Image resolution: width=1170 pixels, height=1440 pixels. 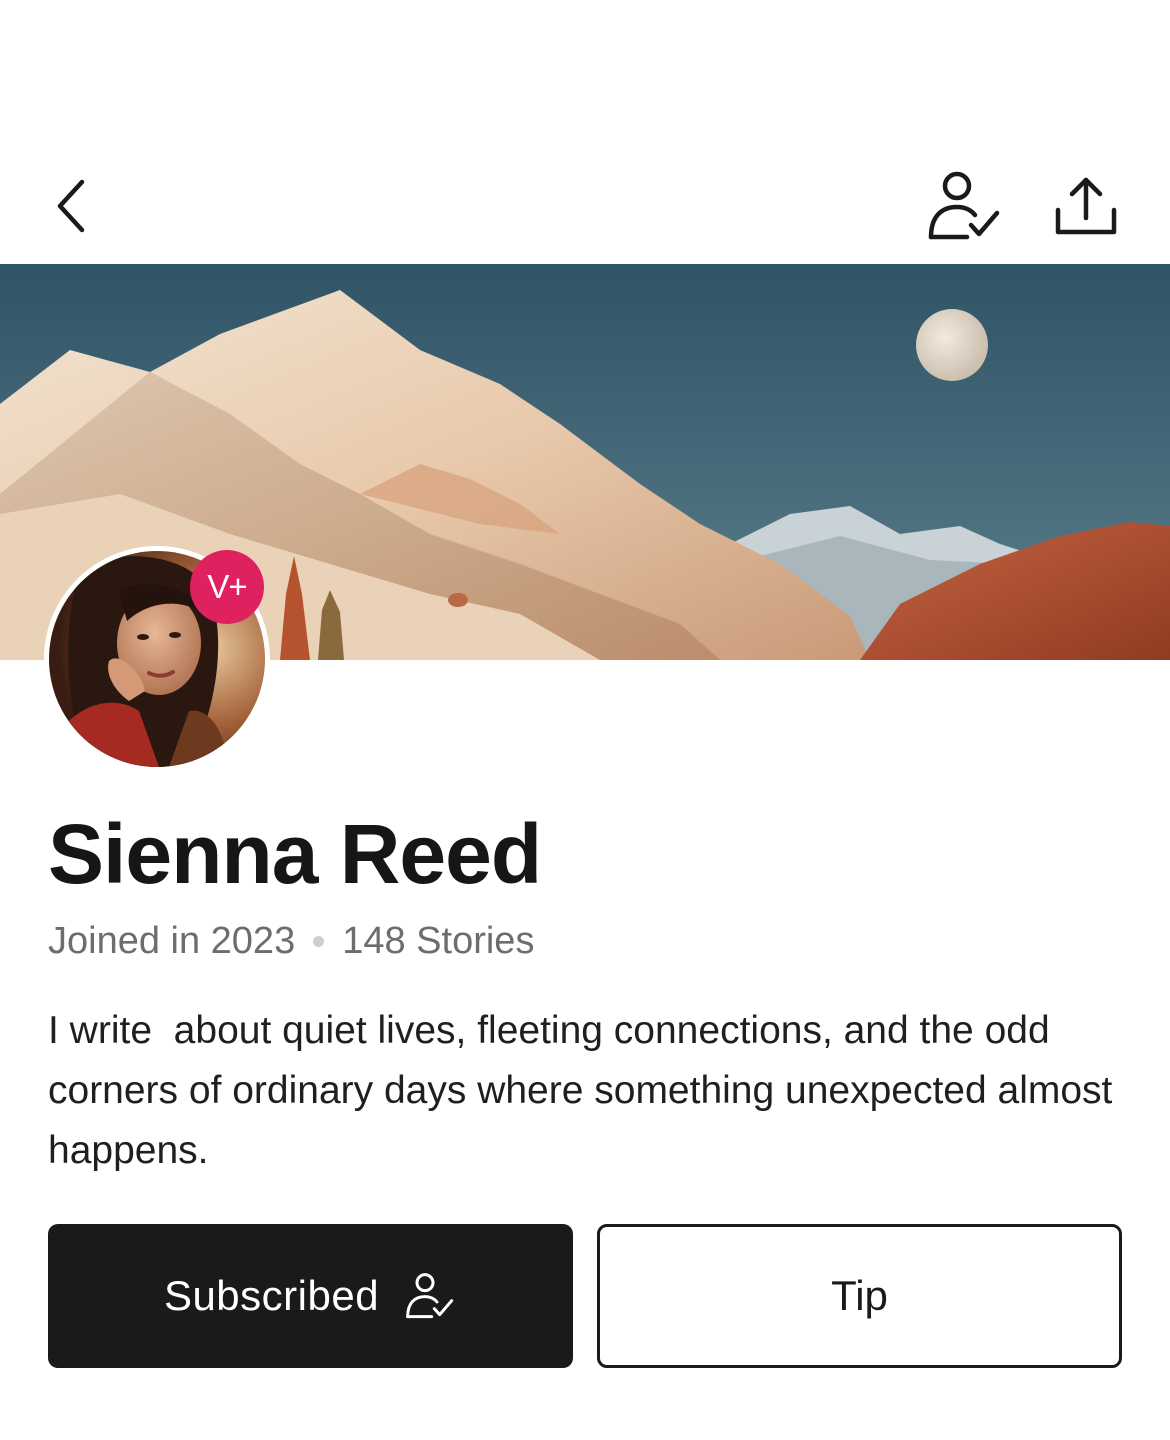 I want to click on profile-meta: Joined in 2023 148 Stories, so click(x=291, y=941).